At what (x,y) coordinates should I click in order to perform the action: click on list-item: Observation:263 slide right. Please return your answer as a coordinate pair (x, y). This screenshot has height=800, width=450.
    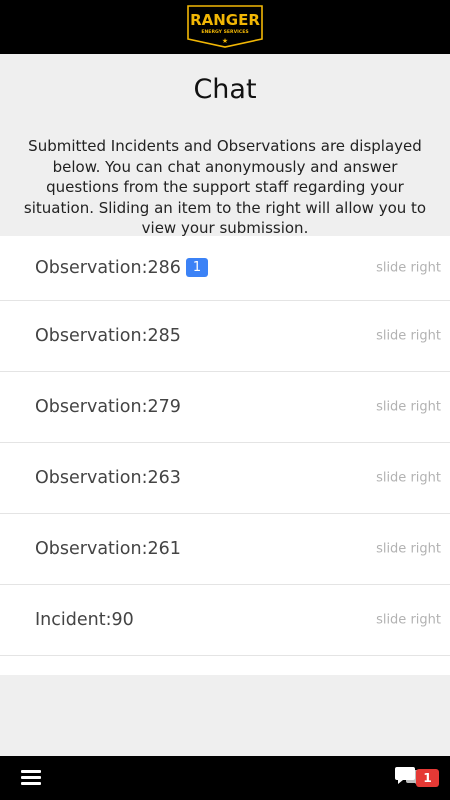
    Looking at the image, I should click on (225, 478).